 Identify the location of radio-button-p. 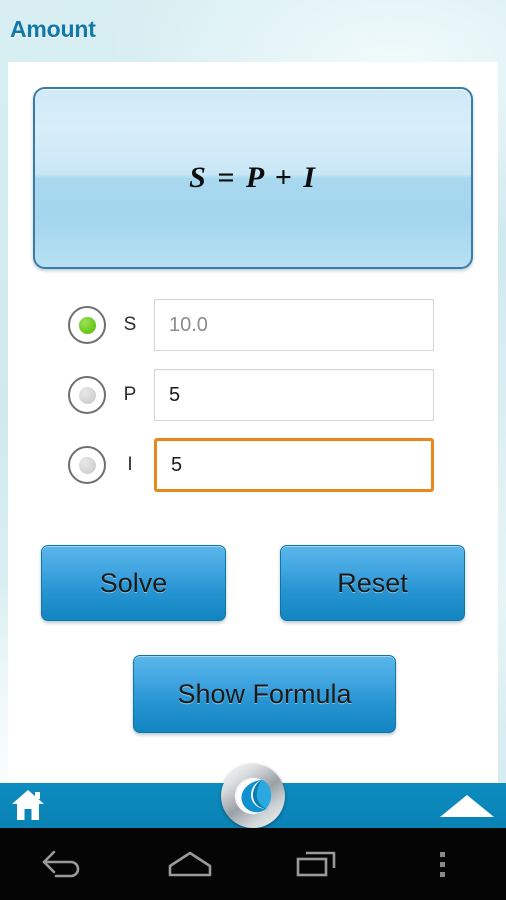
(87, 395).